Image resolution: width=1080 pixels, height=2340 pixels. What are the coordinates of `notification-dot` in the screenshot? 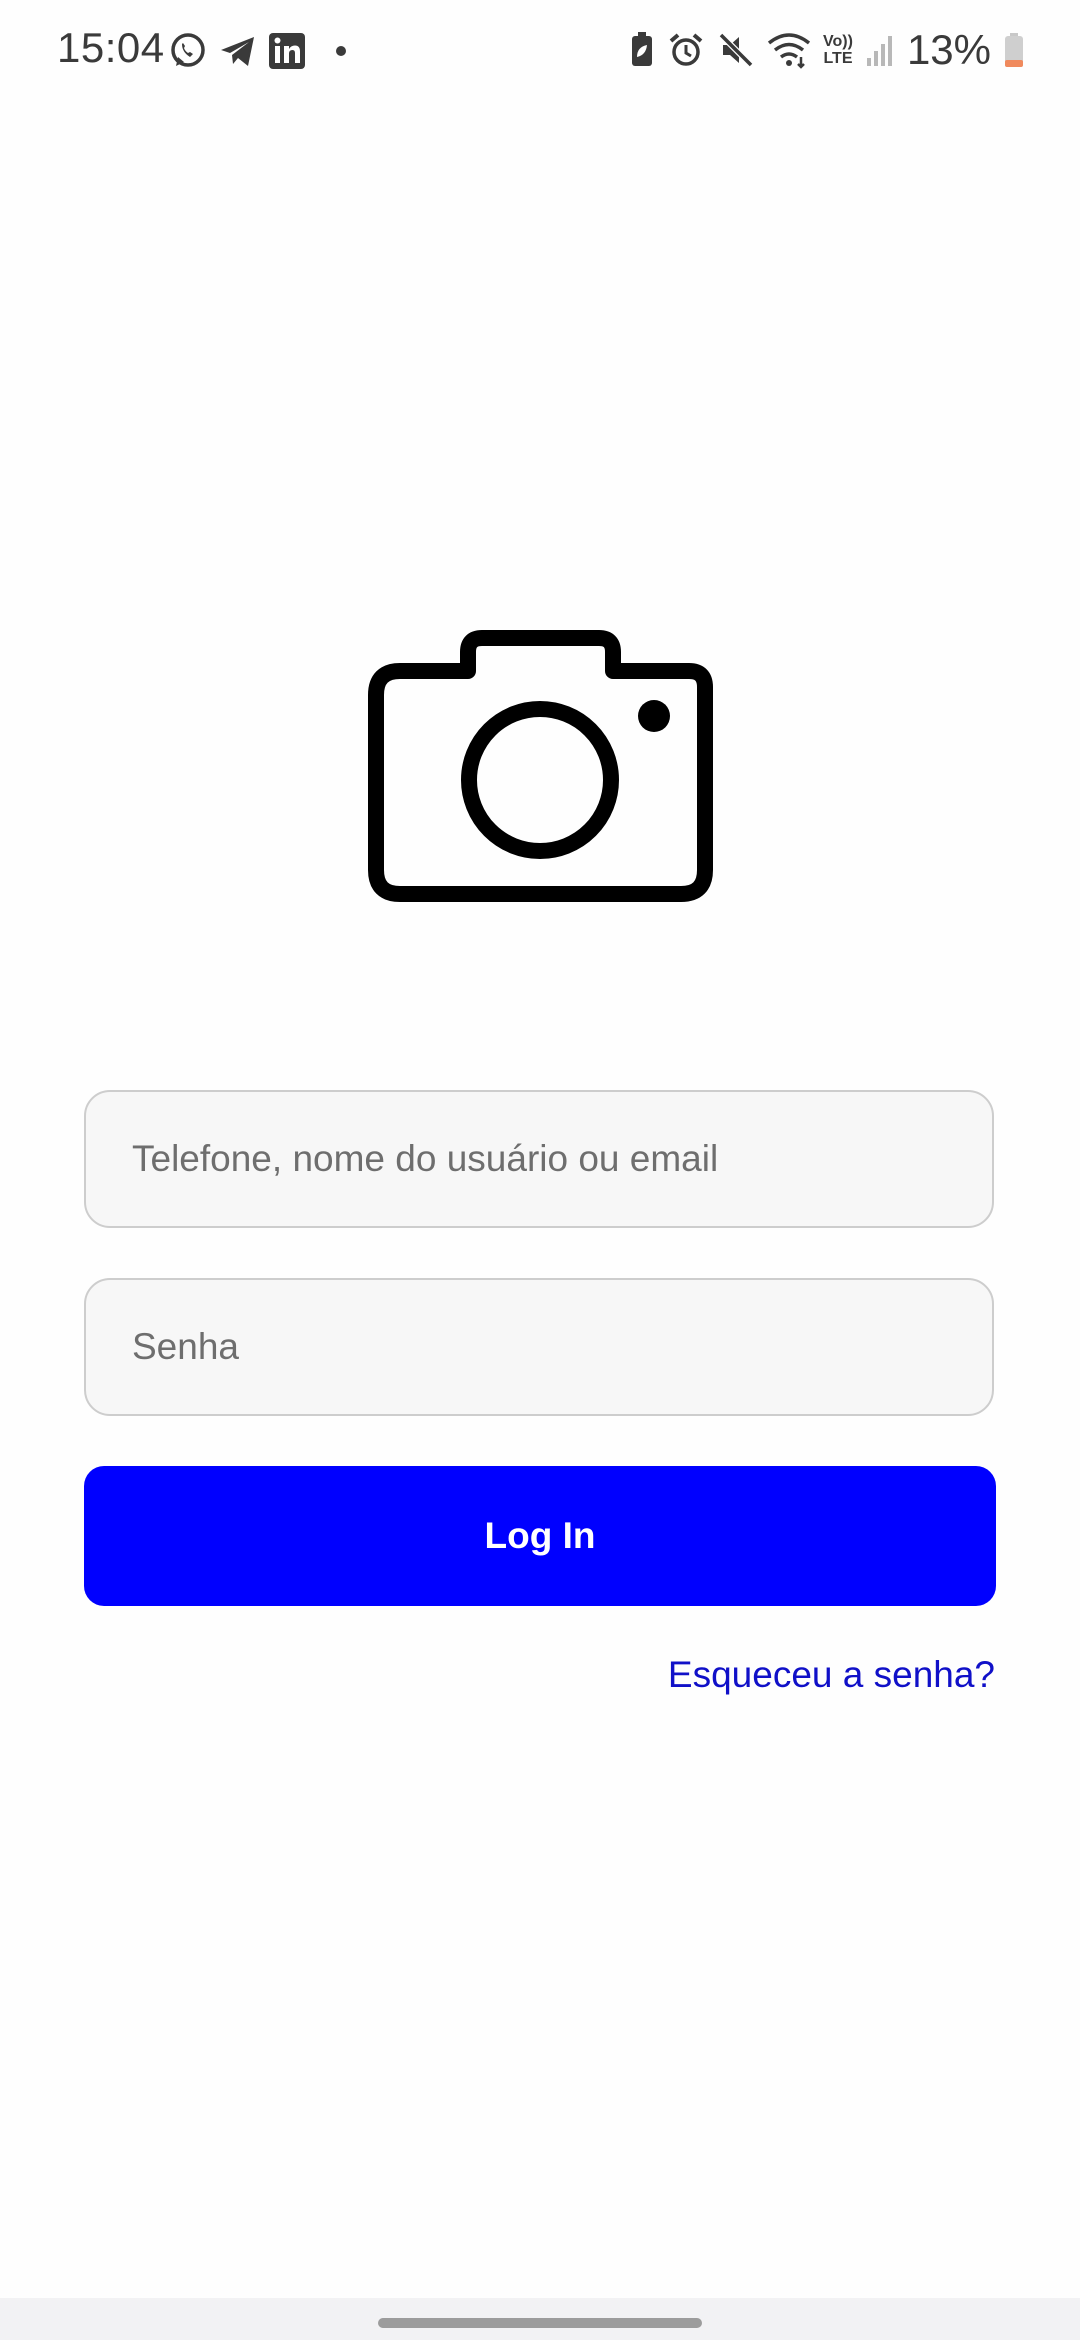 It's located at (341, 51).